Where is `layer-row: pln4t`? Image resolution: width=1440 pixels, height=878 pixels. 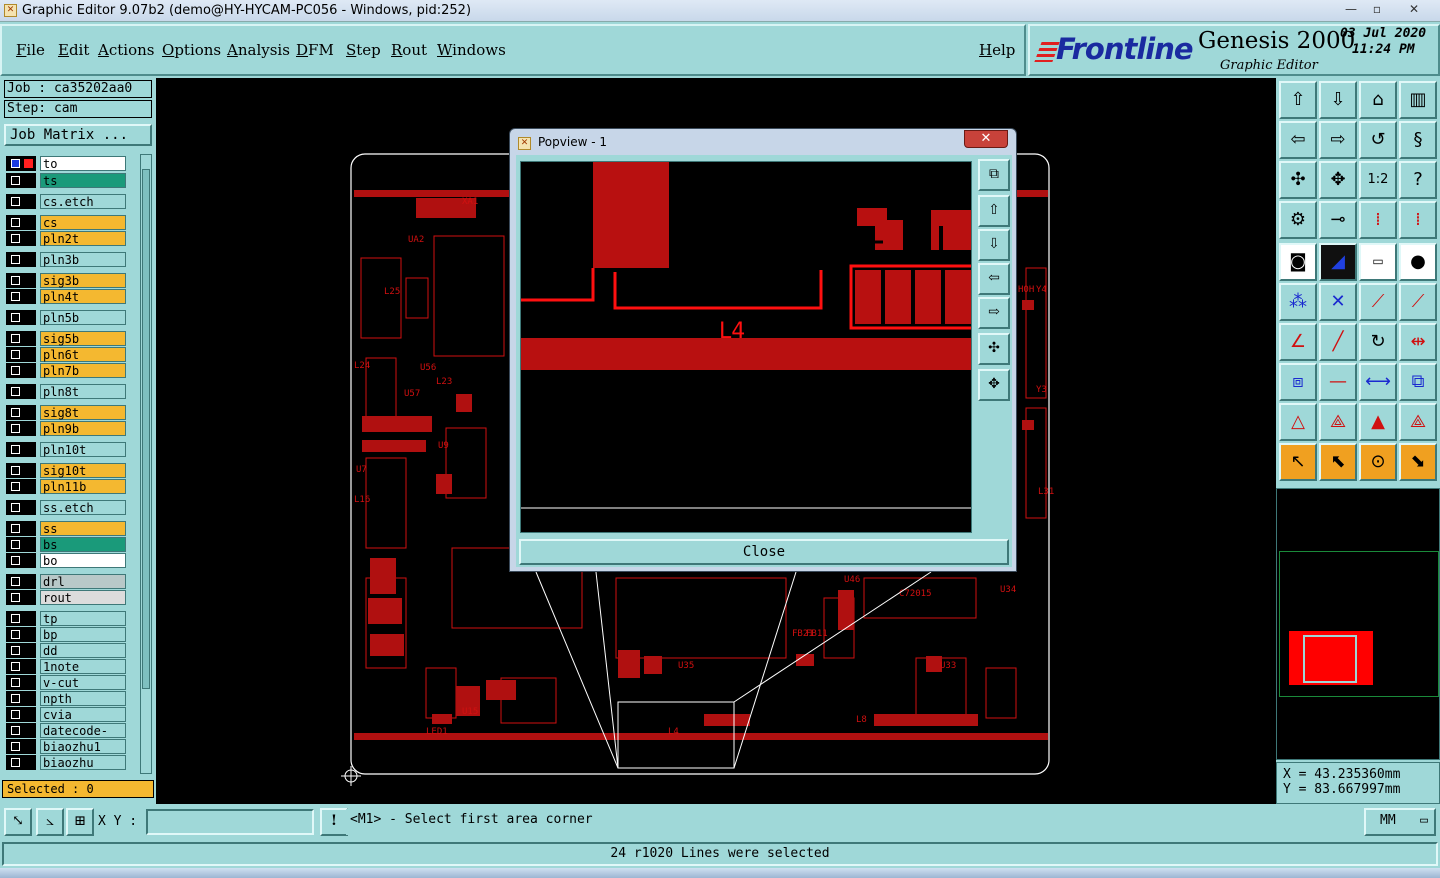
layer-row: pln4t is located at coordinates (72, 296).